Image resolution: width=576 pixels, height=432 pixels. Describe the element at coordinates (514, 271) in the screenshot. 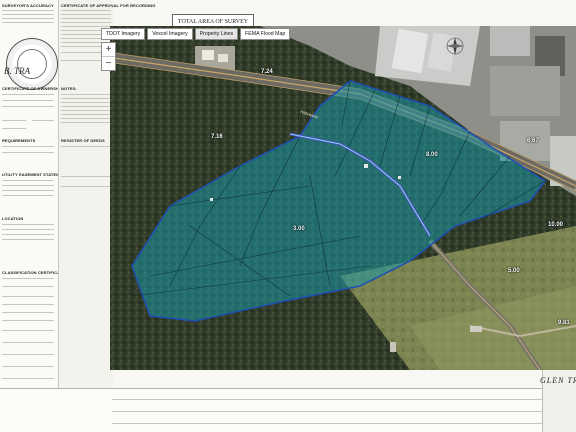

I see `acreage-label: 5.00` at that location.